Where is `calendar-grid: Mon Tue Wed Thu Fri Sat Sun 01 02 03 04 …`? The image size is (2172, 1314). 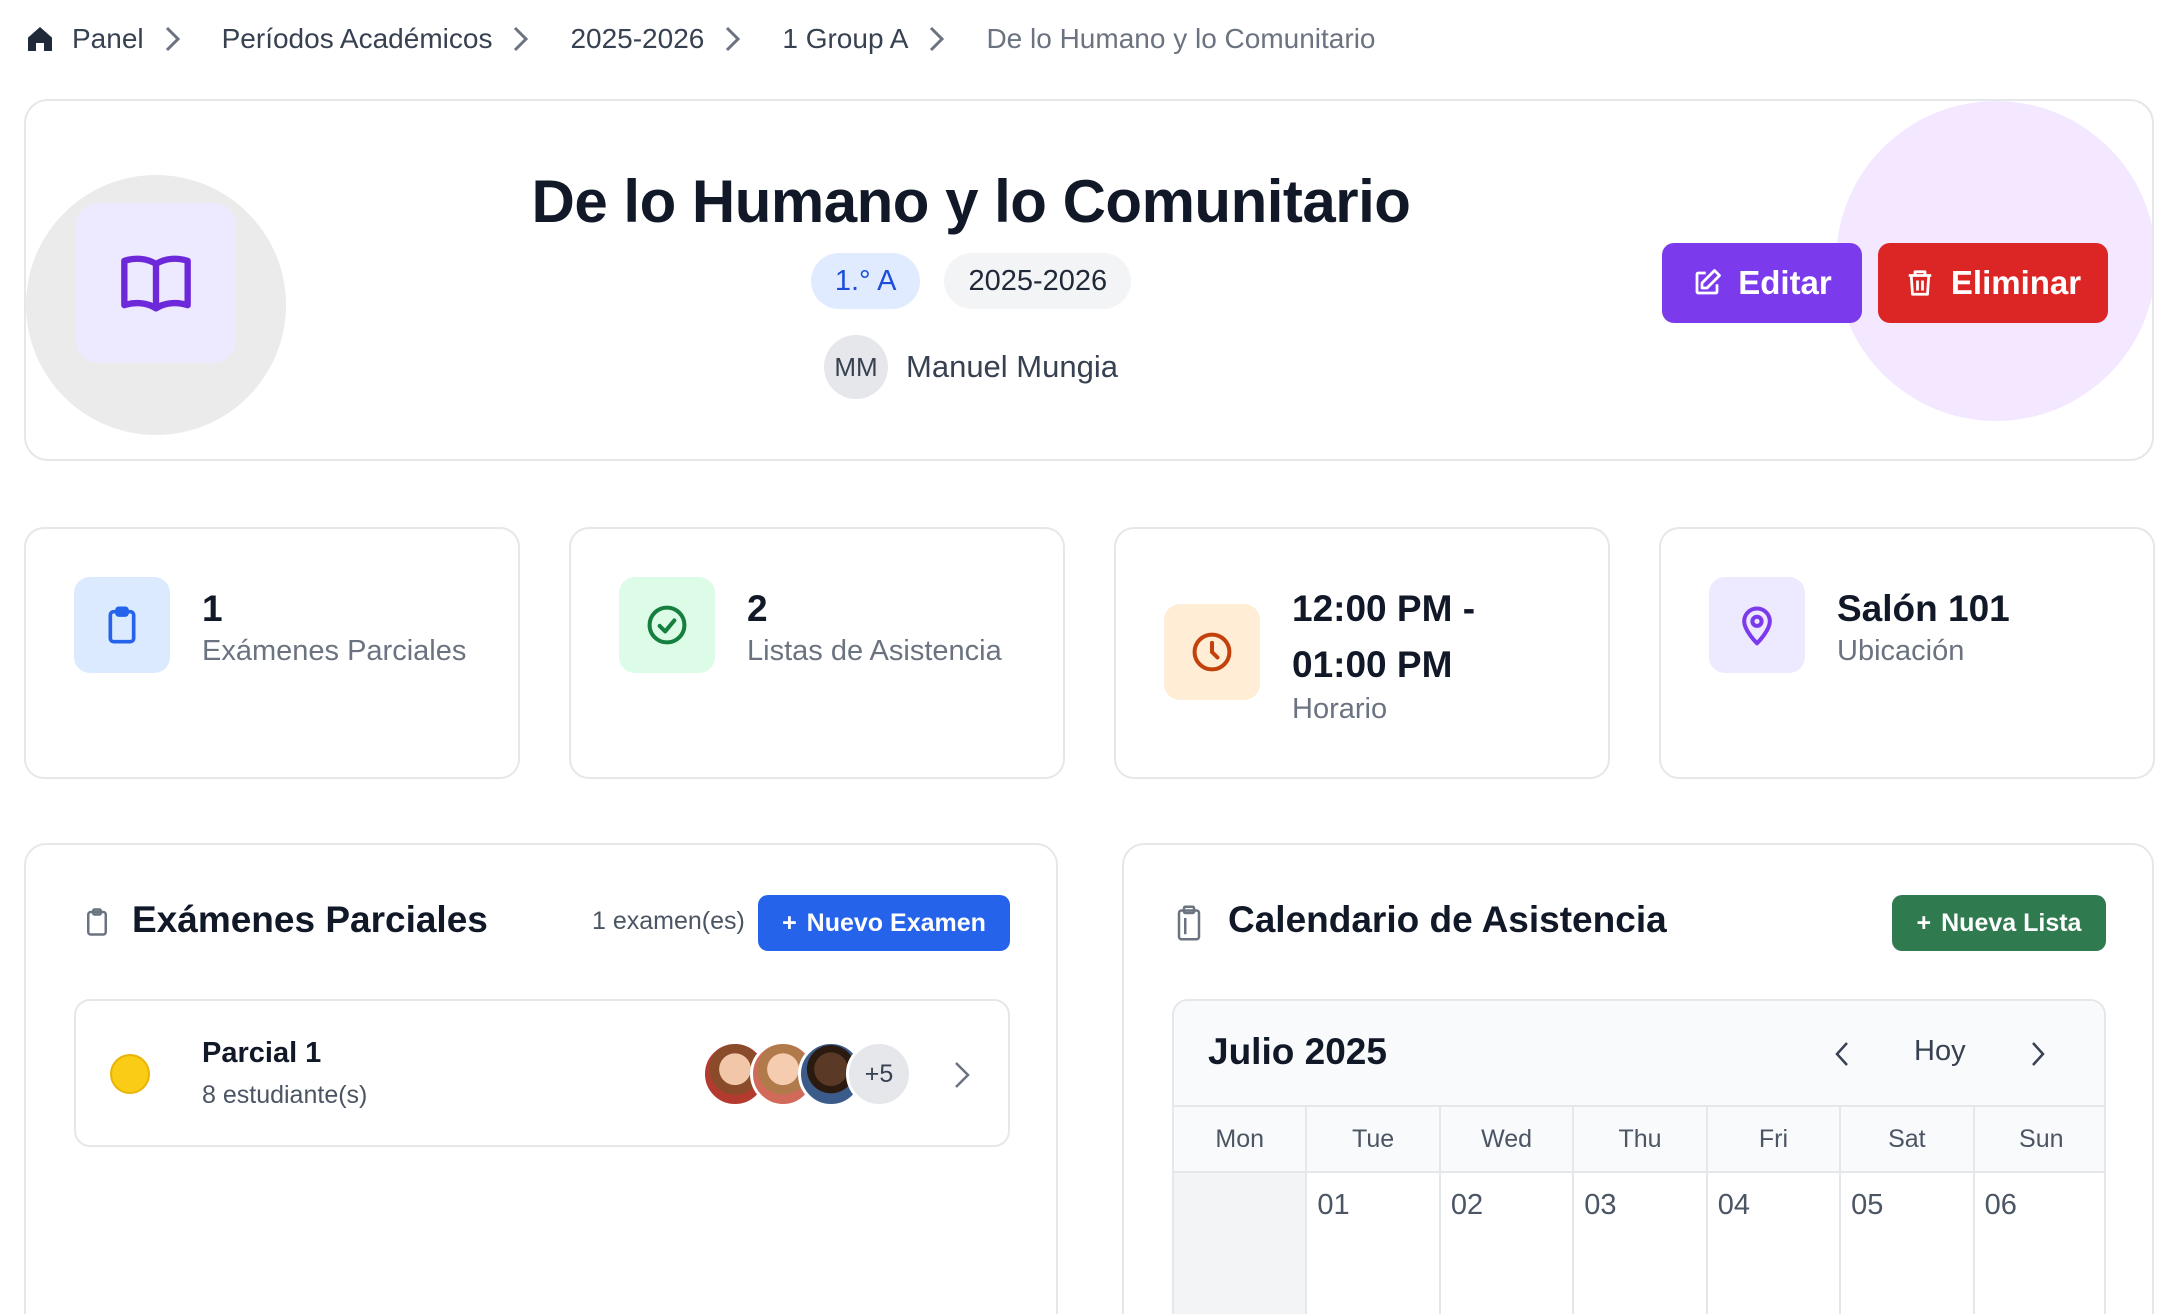
calendar-grid: Mon Tue Wed Thu Fri Sat Sun 01 02 03 04 … is located at coordinates (1639, 1210).